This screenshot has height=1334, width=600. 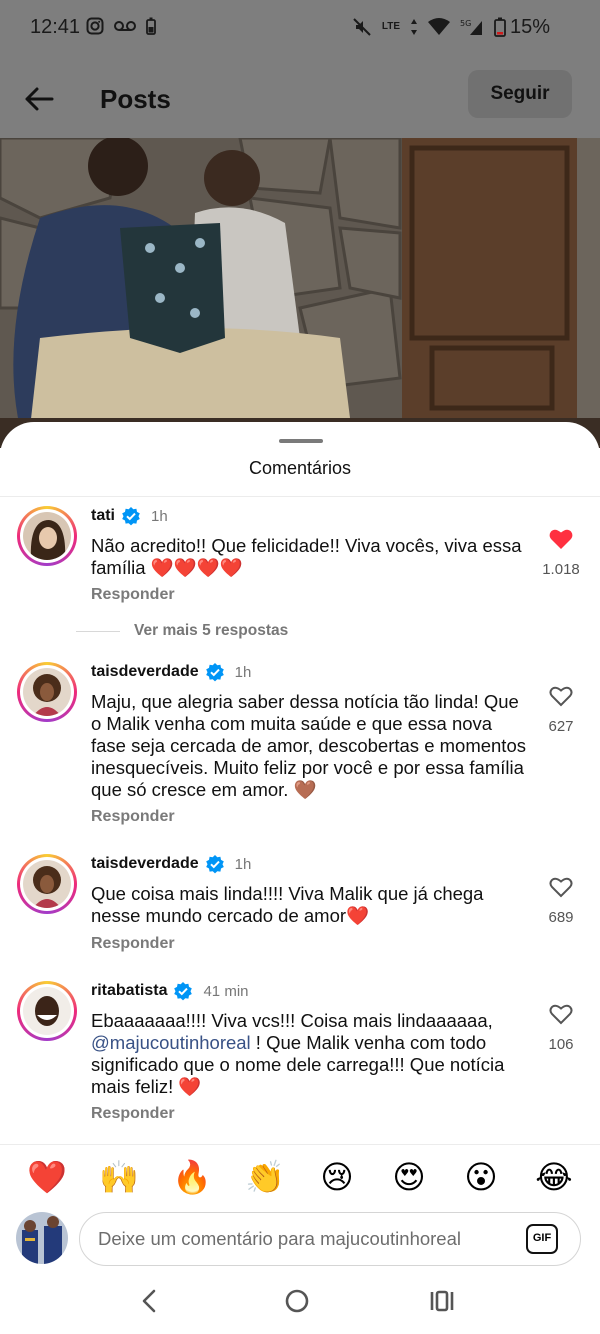 I want to click on emoji-heart: ❤️, so click(x=47, y=1177).